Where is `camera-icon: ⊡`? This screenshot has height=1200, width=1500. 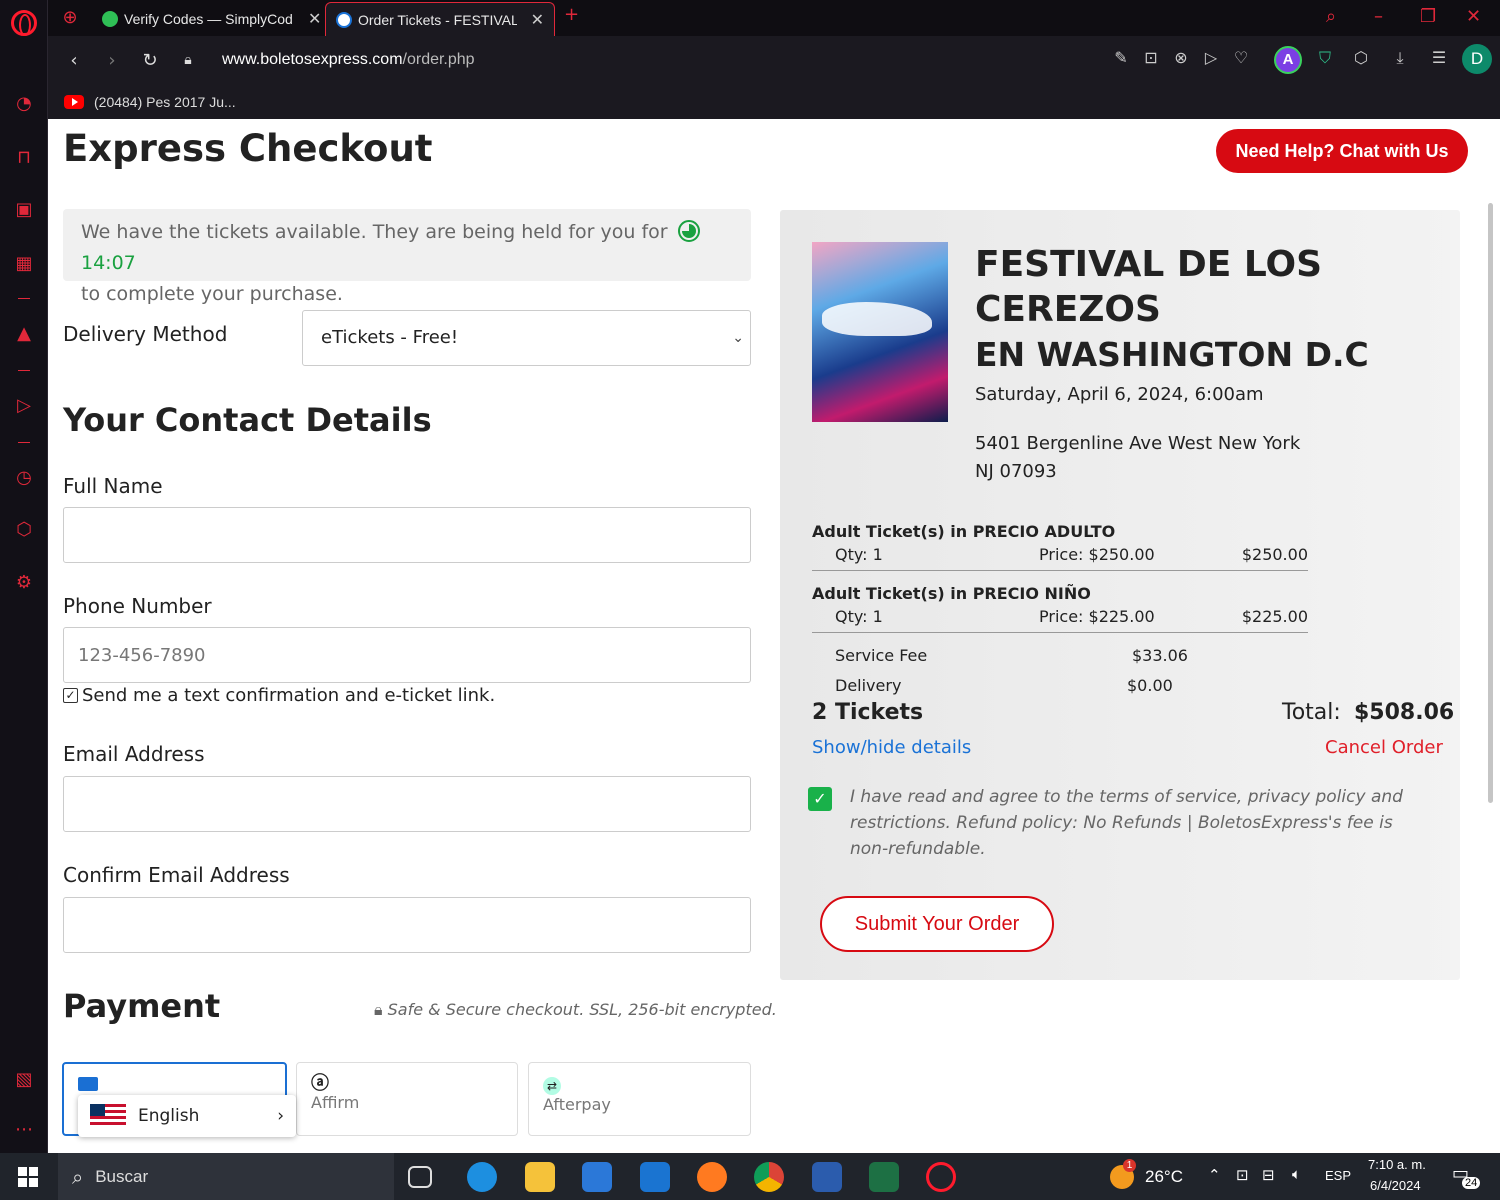 camera-icon: ⊡ is located at coordinates (1151, 59).